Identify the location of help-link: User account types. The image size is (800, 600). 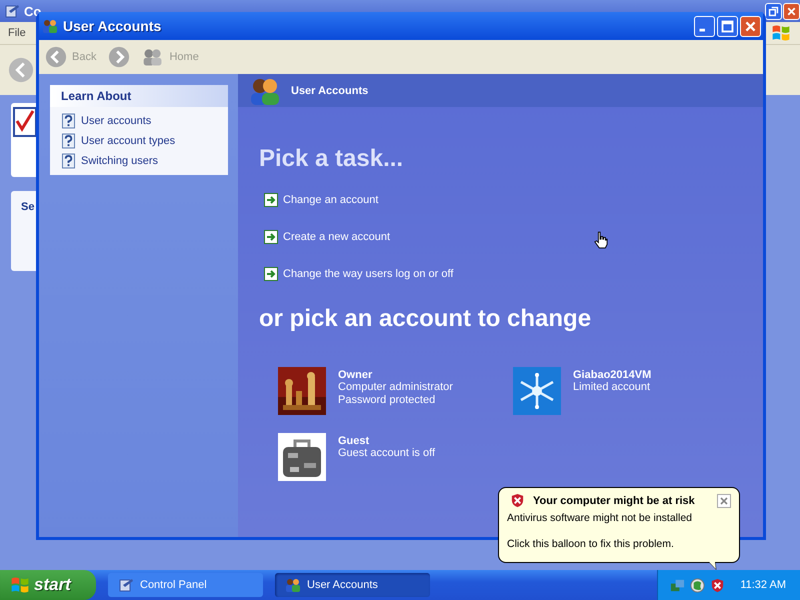
(128, 141).